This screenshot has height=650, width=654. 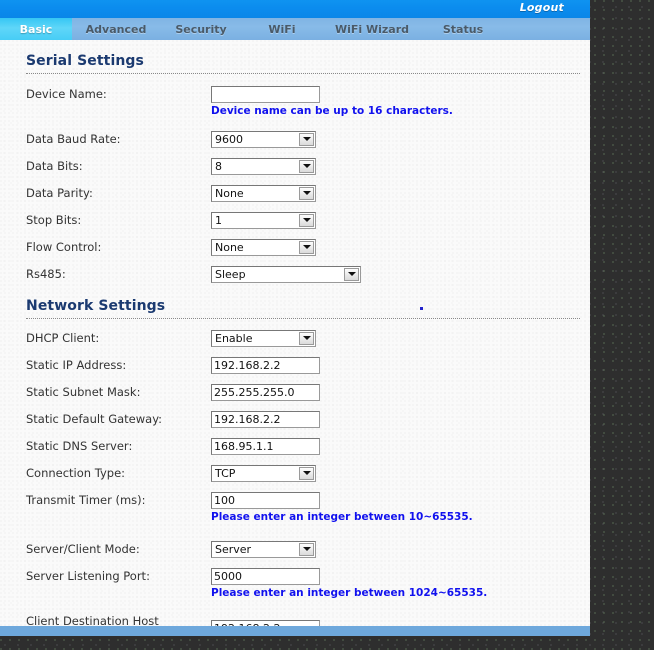 I want to click on row-server-client-mode: Server/Client Mode: Server, so click(x=295, y=549).